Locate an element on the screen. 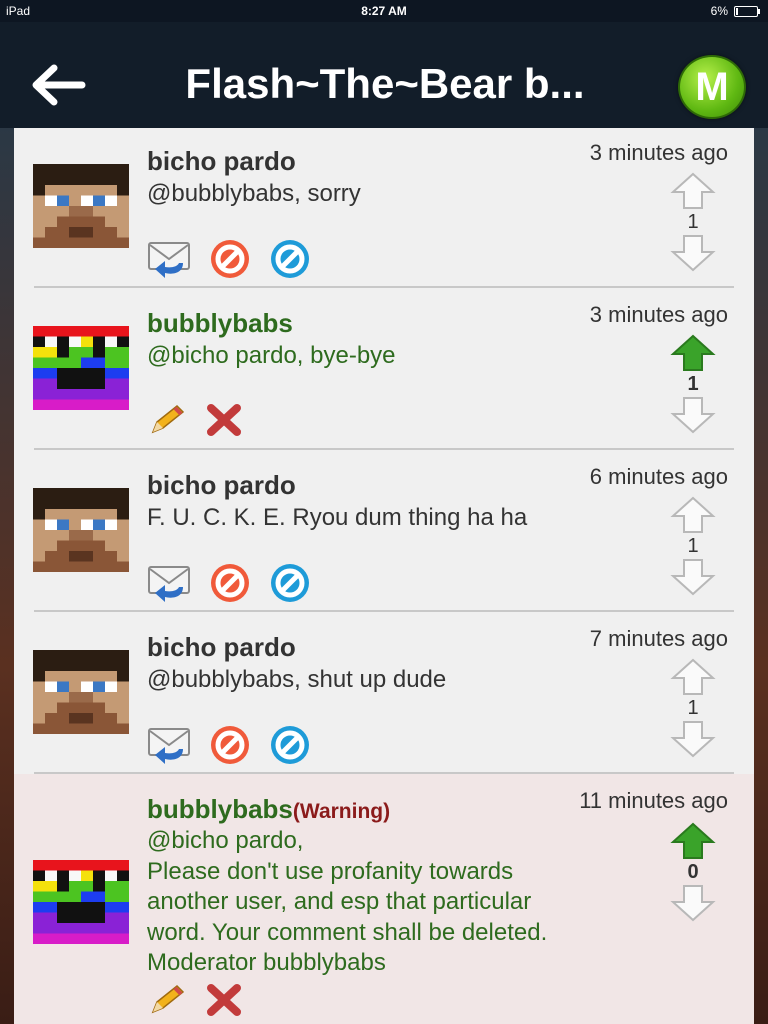 This screenshot has width=768, height=1024. comment-line: word. Your comment shall be deleted. is located at coordinates (347, 932).